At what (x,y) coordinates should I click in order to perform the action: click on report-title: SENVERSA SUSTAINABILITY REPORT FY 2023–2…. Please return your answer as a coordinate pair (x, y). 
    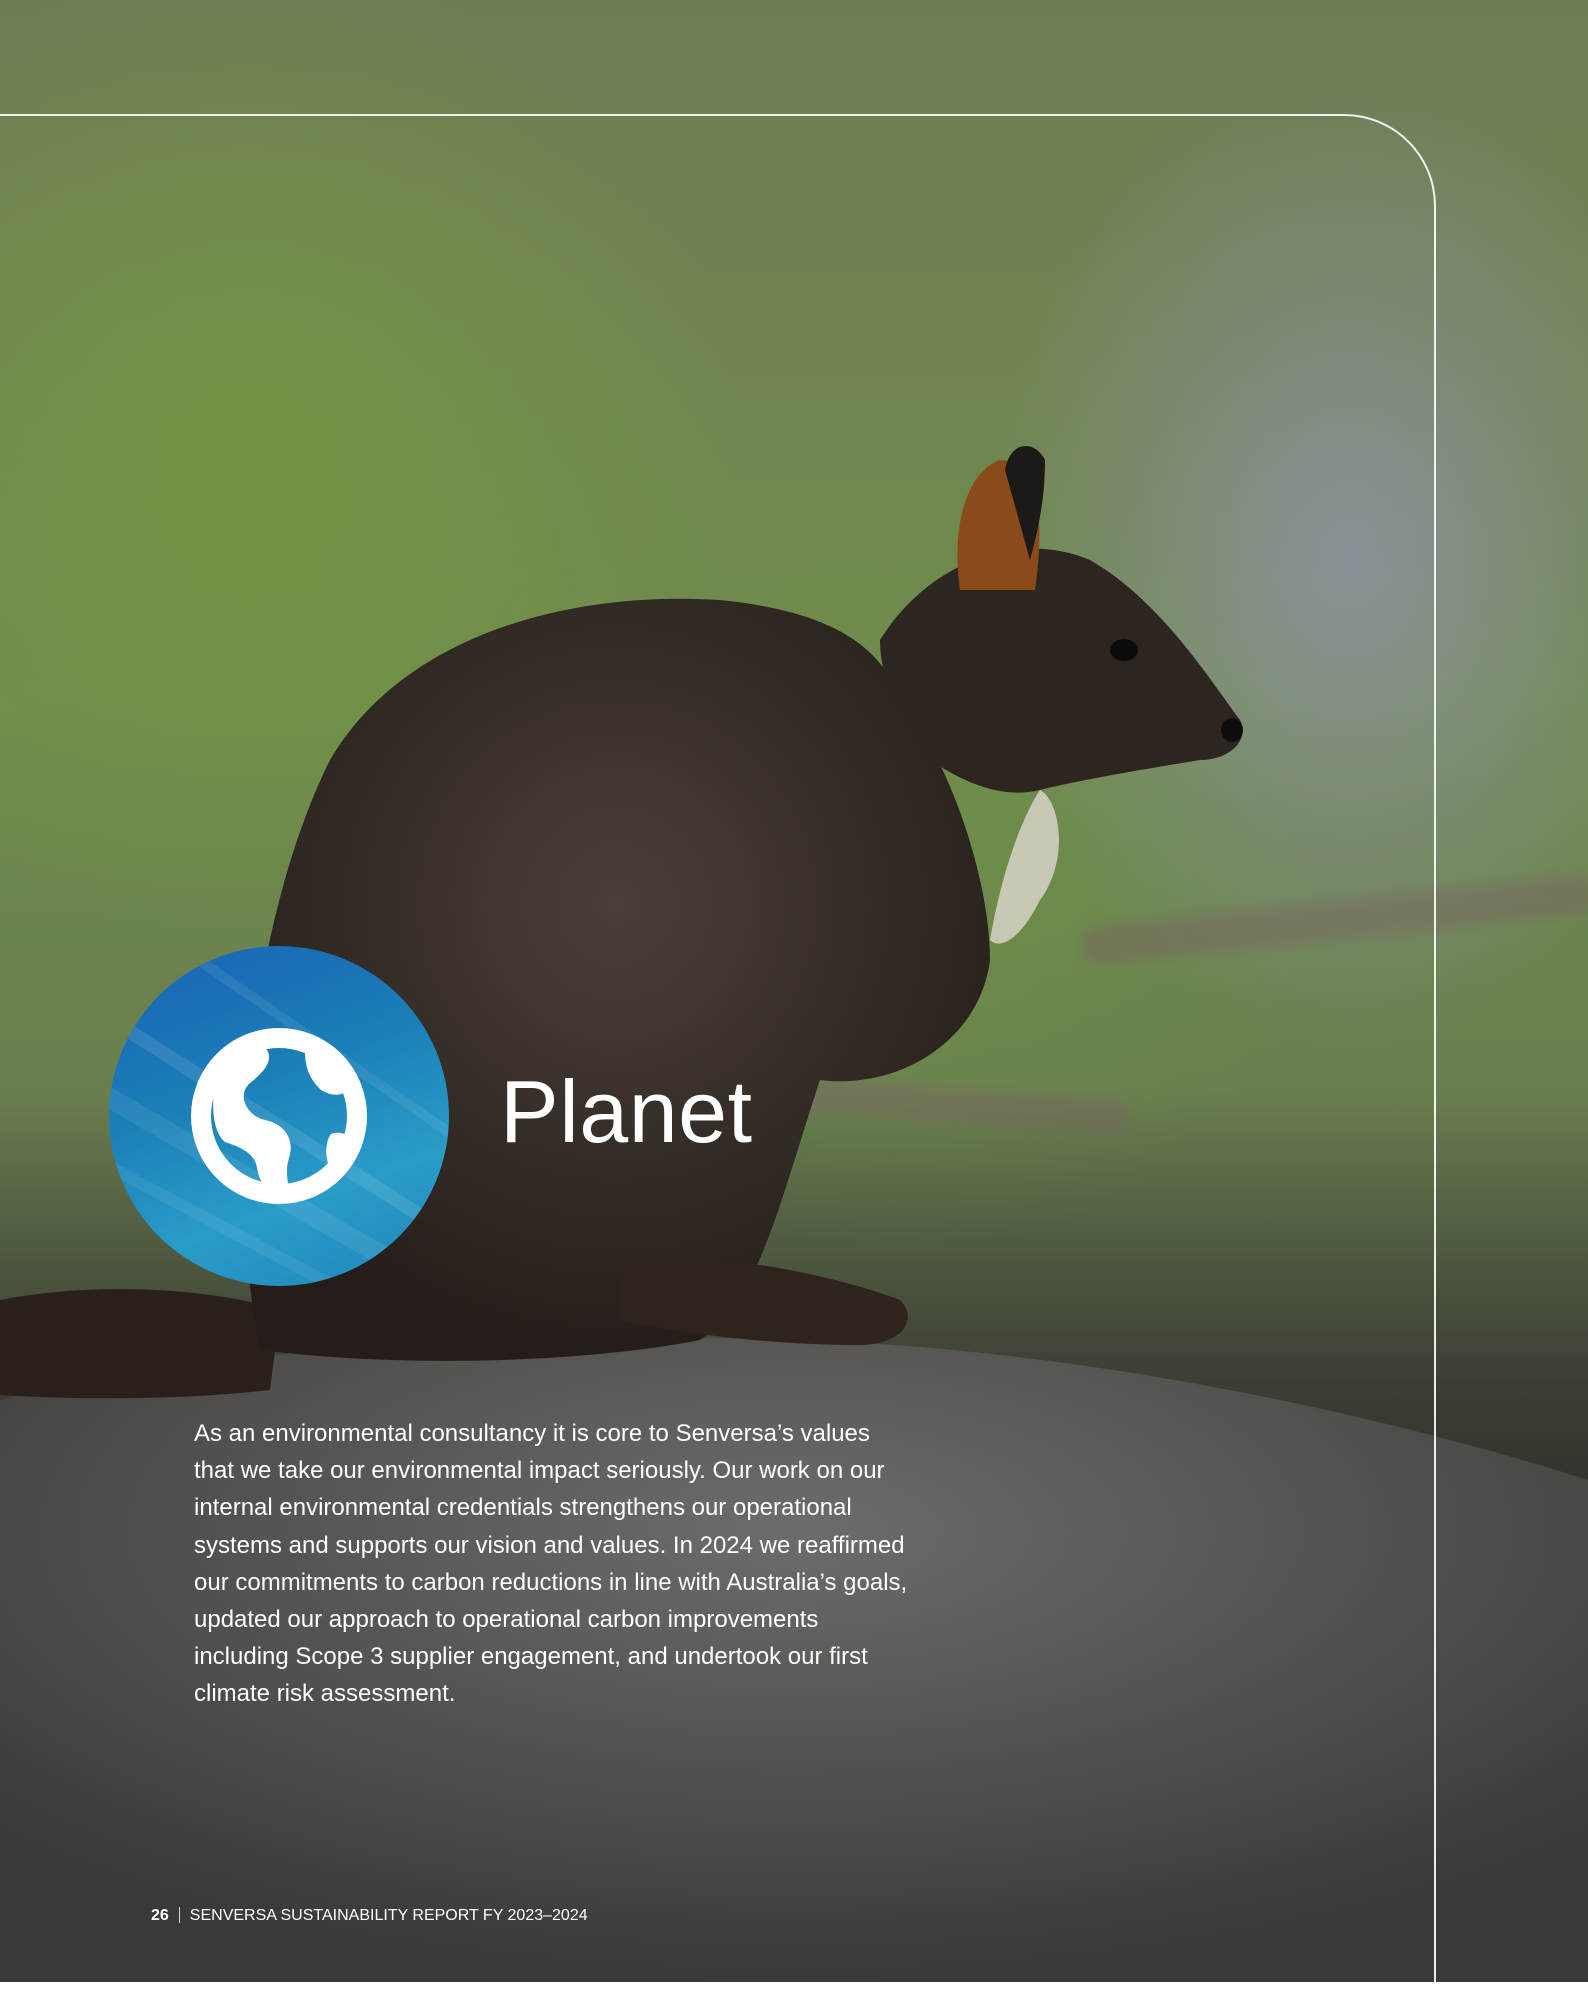
    Looking at the image, I should click on (388, 1915).